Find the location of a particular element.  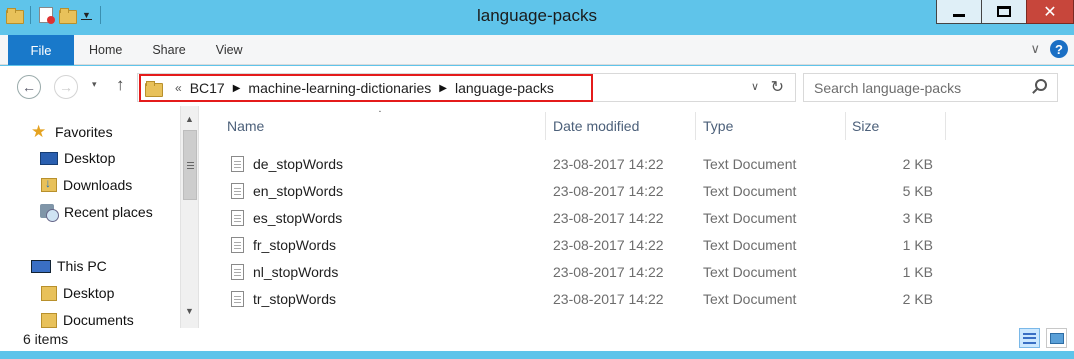

nav-item-pc-desktop: Desktop is located at coordinates (77, 293).